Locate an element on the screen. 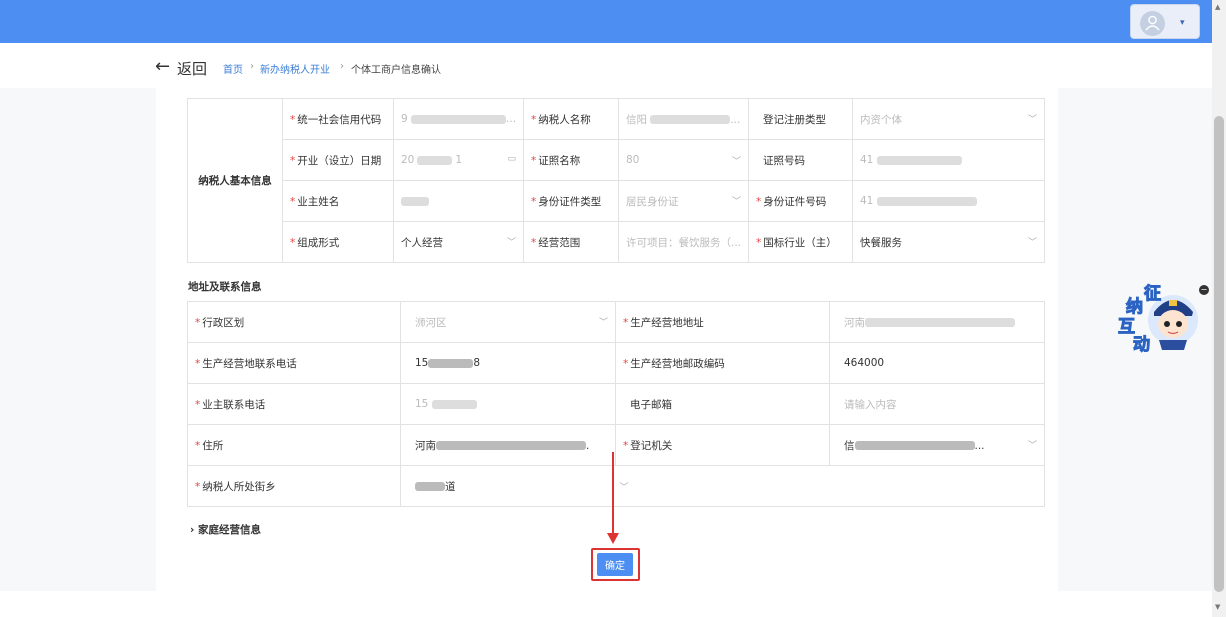  field-label: * 身份证件类型 is located at coordinates (571, 201).